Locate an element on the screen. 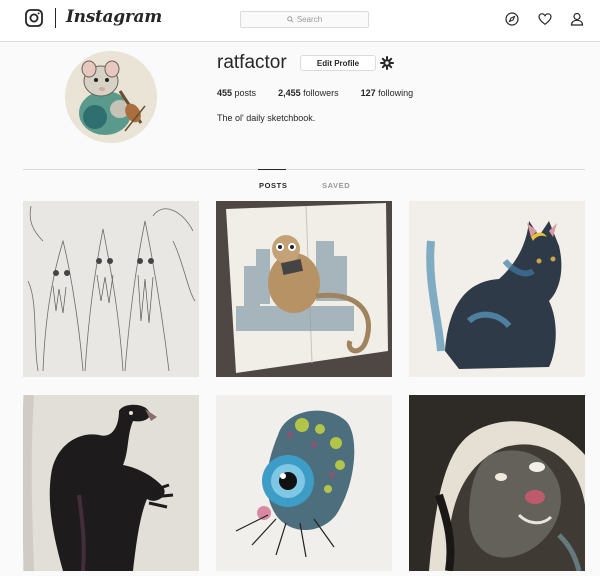 This screenshot has height=576, width=600. profile-icon is located at coordinates (577, 19).